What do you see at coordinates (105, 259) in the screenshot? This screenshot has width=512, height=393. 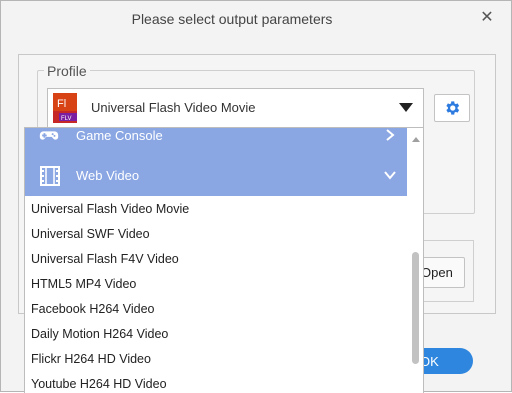 I see `list-item: Universal Flash F4V Video` at bounding box center [105, 259].